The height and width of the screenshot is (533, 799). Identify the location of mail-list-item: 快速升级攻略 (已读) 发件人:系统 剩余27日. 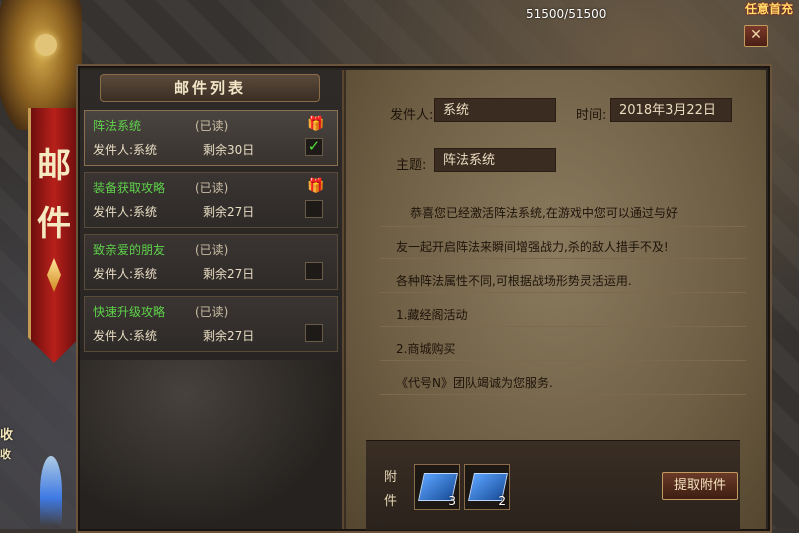
(211, 324).